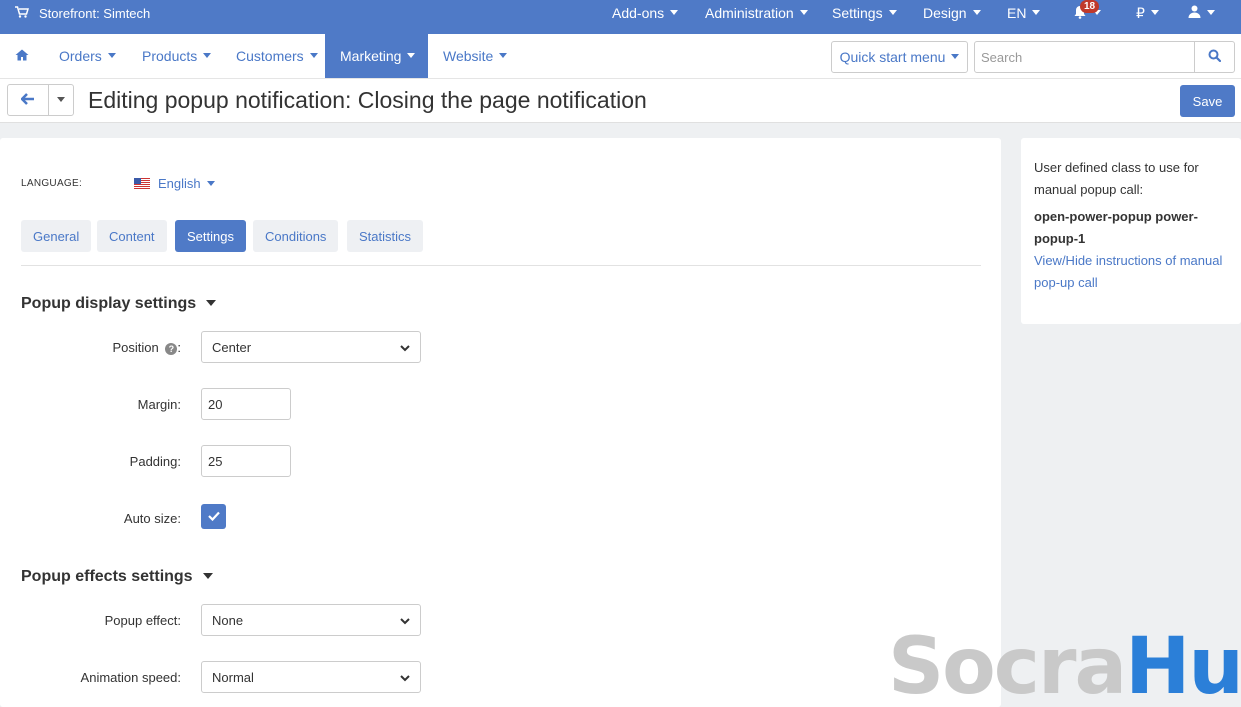 This screenshot has height=707, width=1241. What do you see at coordinates (246, 404) in the screenshot?
I see `margin-input: 20` at bounding box center [246, 404].